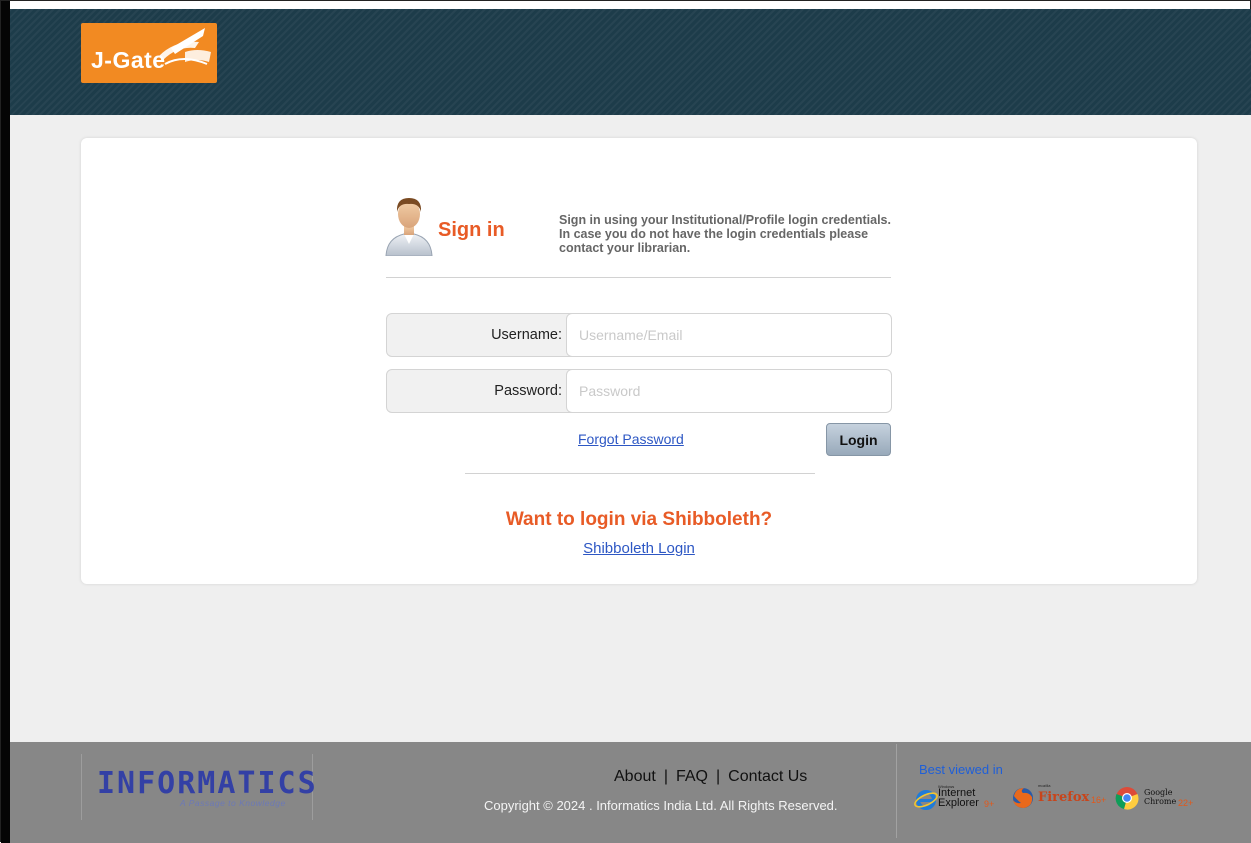 Image resolution: width=1251 pixels, height=843 pixels. Describe the element at coordinates (635, 776) in the screenshot. I see `about-link: About` at that location.